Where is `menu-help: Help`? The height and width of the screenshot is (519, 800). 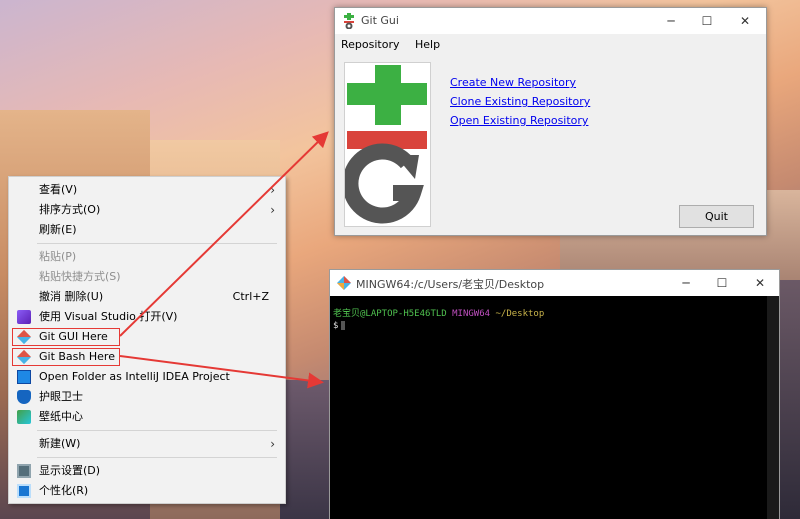 menu-help: Help is located at coordinates (427, 44).